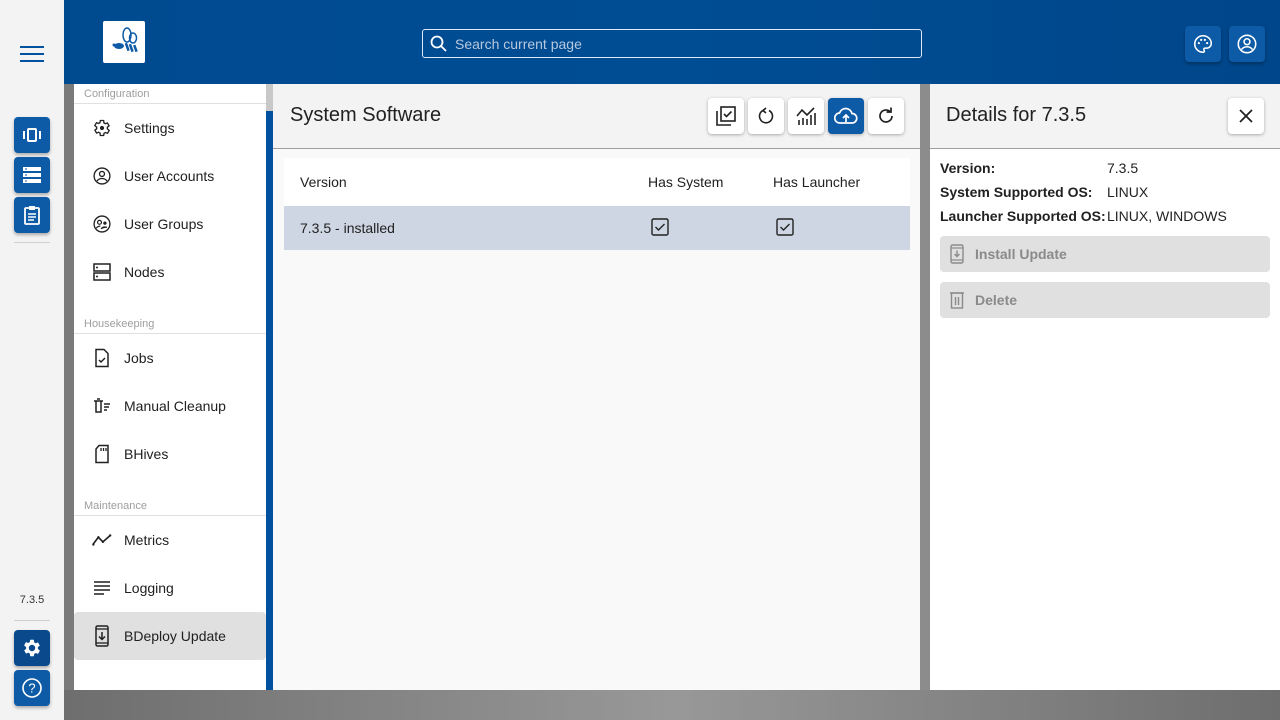  I want to click on rail-clipboard-button, so click(32, 215).